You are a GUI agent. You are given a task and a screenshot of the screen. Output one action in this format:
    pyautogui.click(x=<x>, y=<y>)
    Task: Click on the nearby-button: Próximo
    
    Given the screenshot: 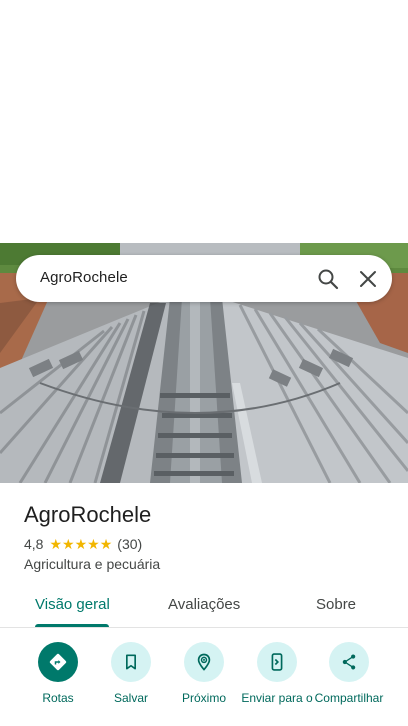 What is the action you would take?
    pyautogui.click(x=204, y=673)
    